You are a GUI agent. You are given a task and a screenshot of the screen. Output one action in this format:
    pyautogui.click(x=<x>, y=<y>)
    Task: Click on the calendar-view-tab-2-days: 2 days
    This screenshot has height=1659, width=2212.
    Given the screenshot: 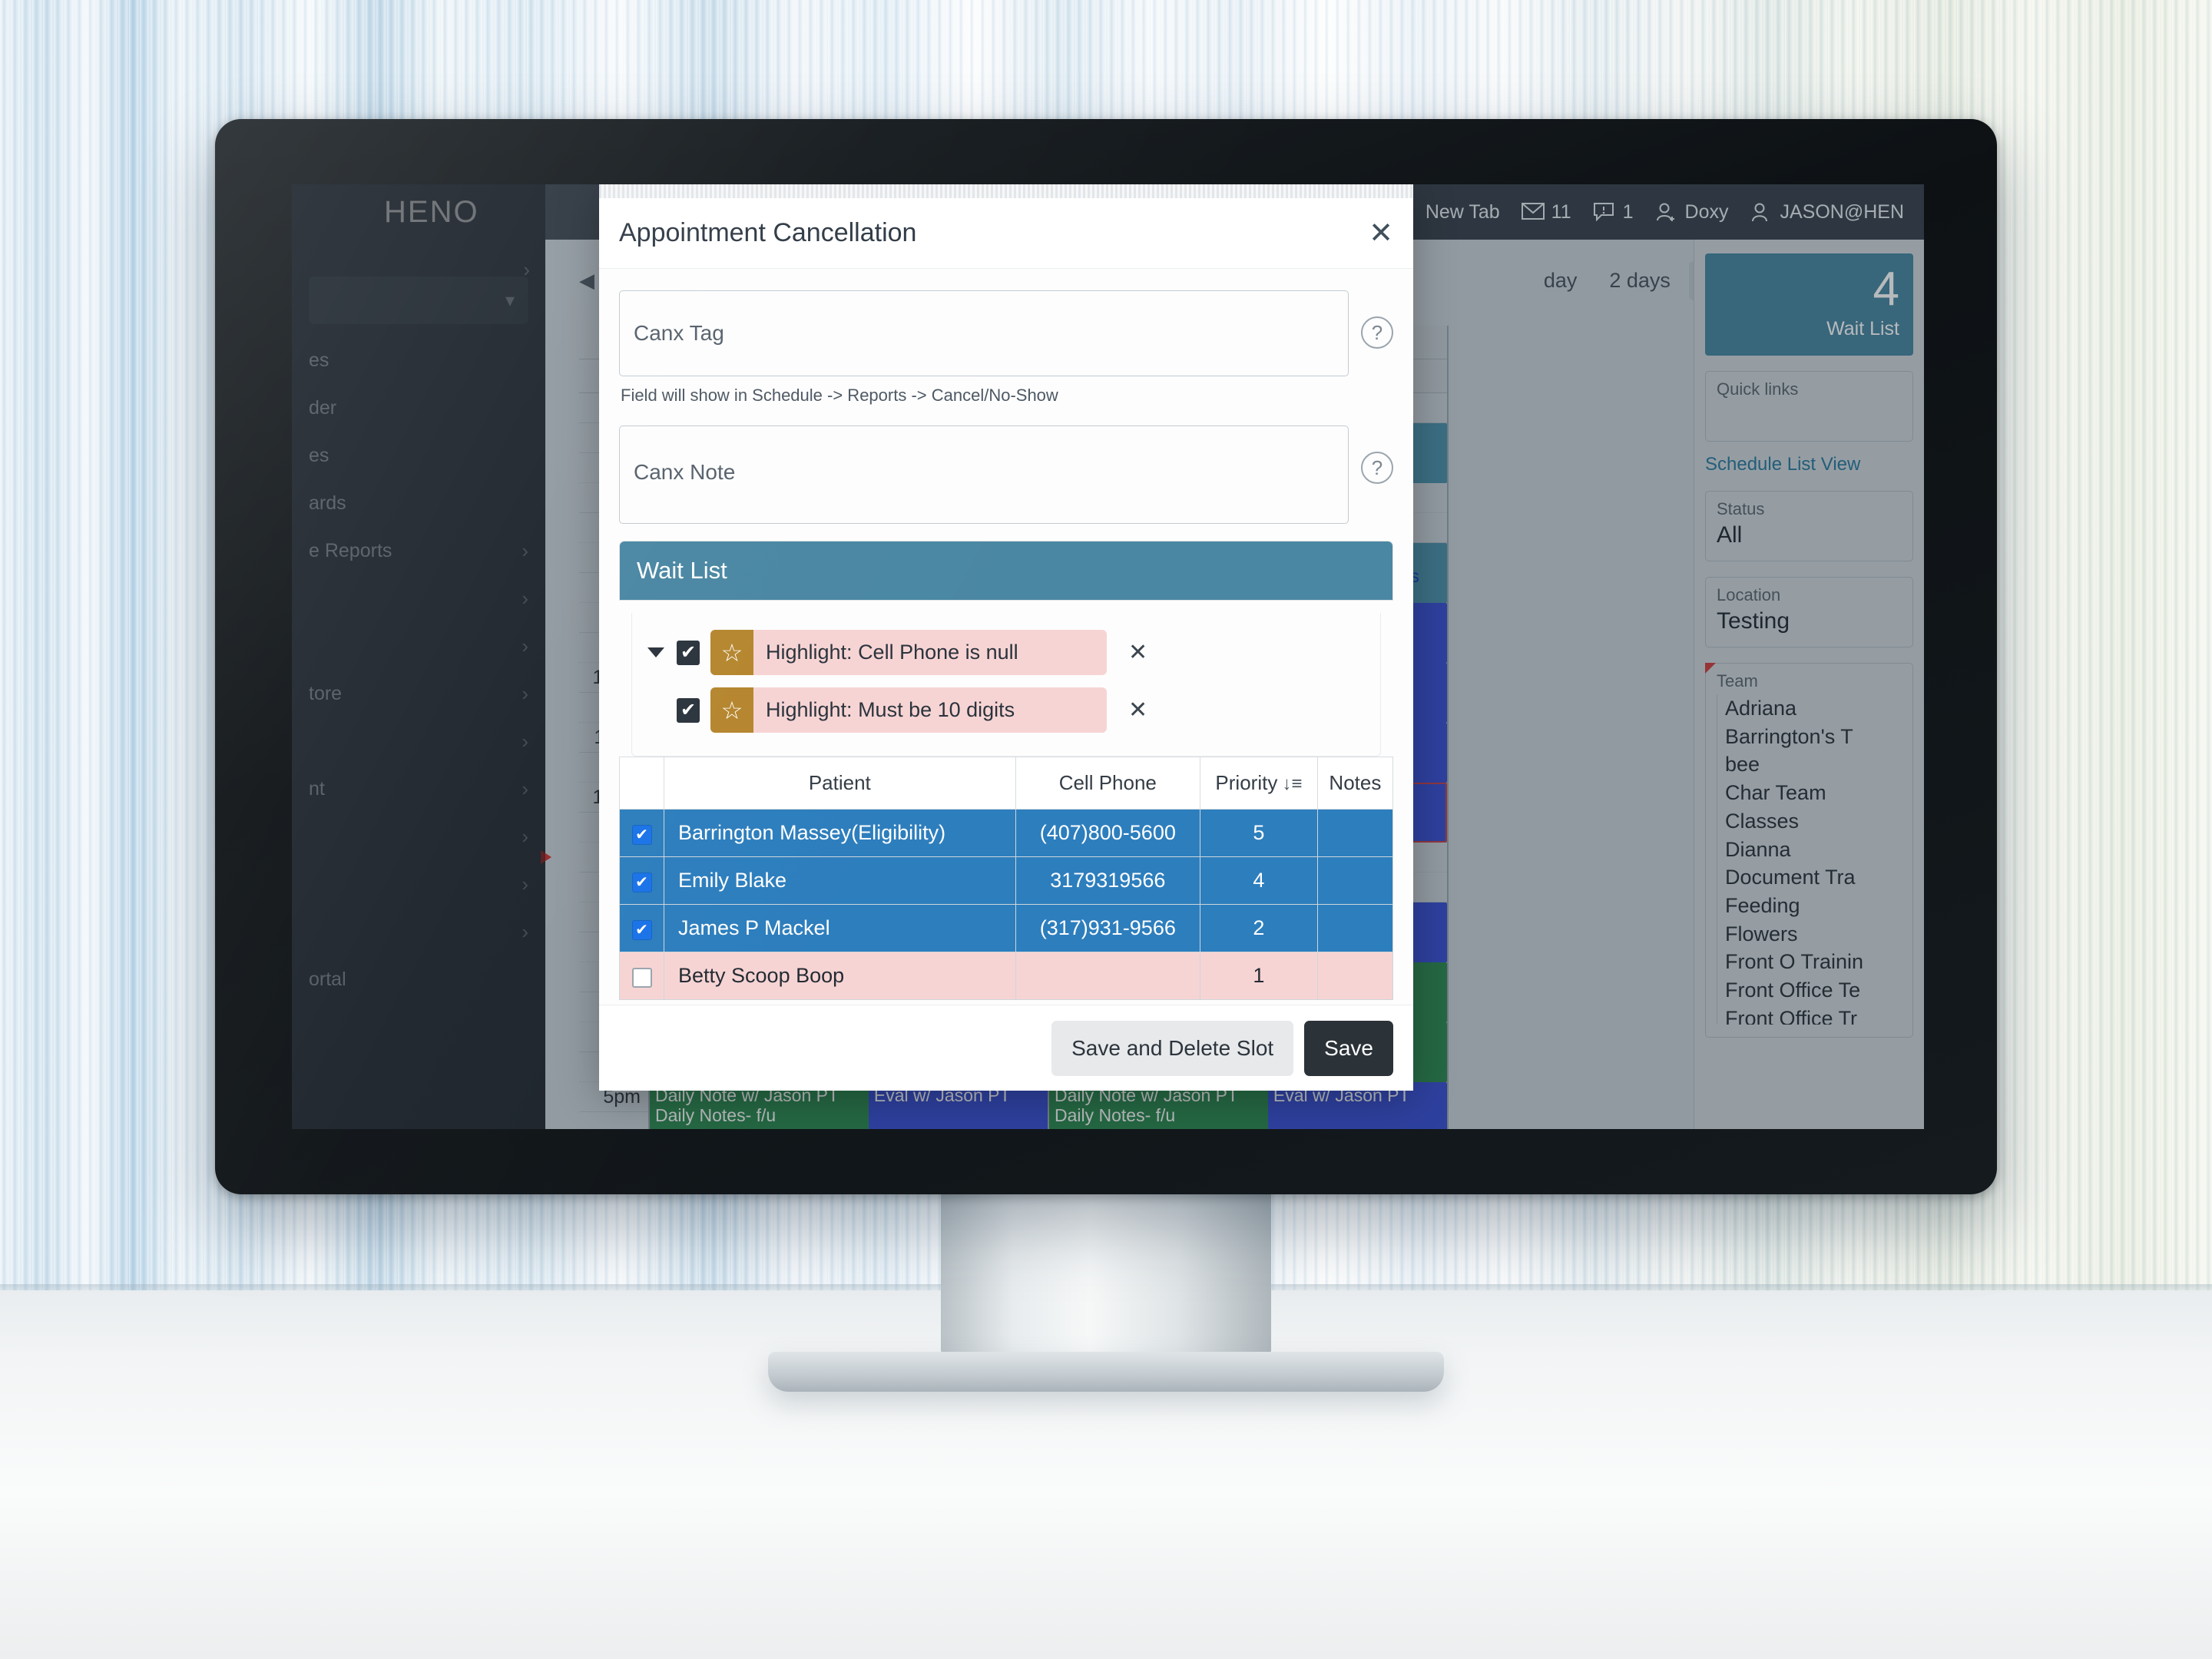 What is the action you would take?
    pyautogui.click(x=1640, y=281)
    